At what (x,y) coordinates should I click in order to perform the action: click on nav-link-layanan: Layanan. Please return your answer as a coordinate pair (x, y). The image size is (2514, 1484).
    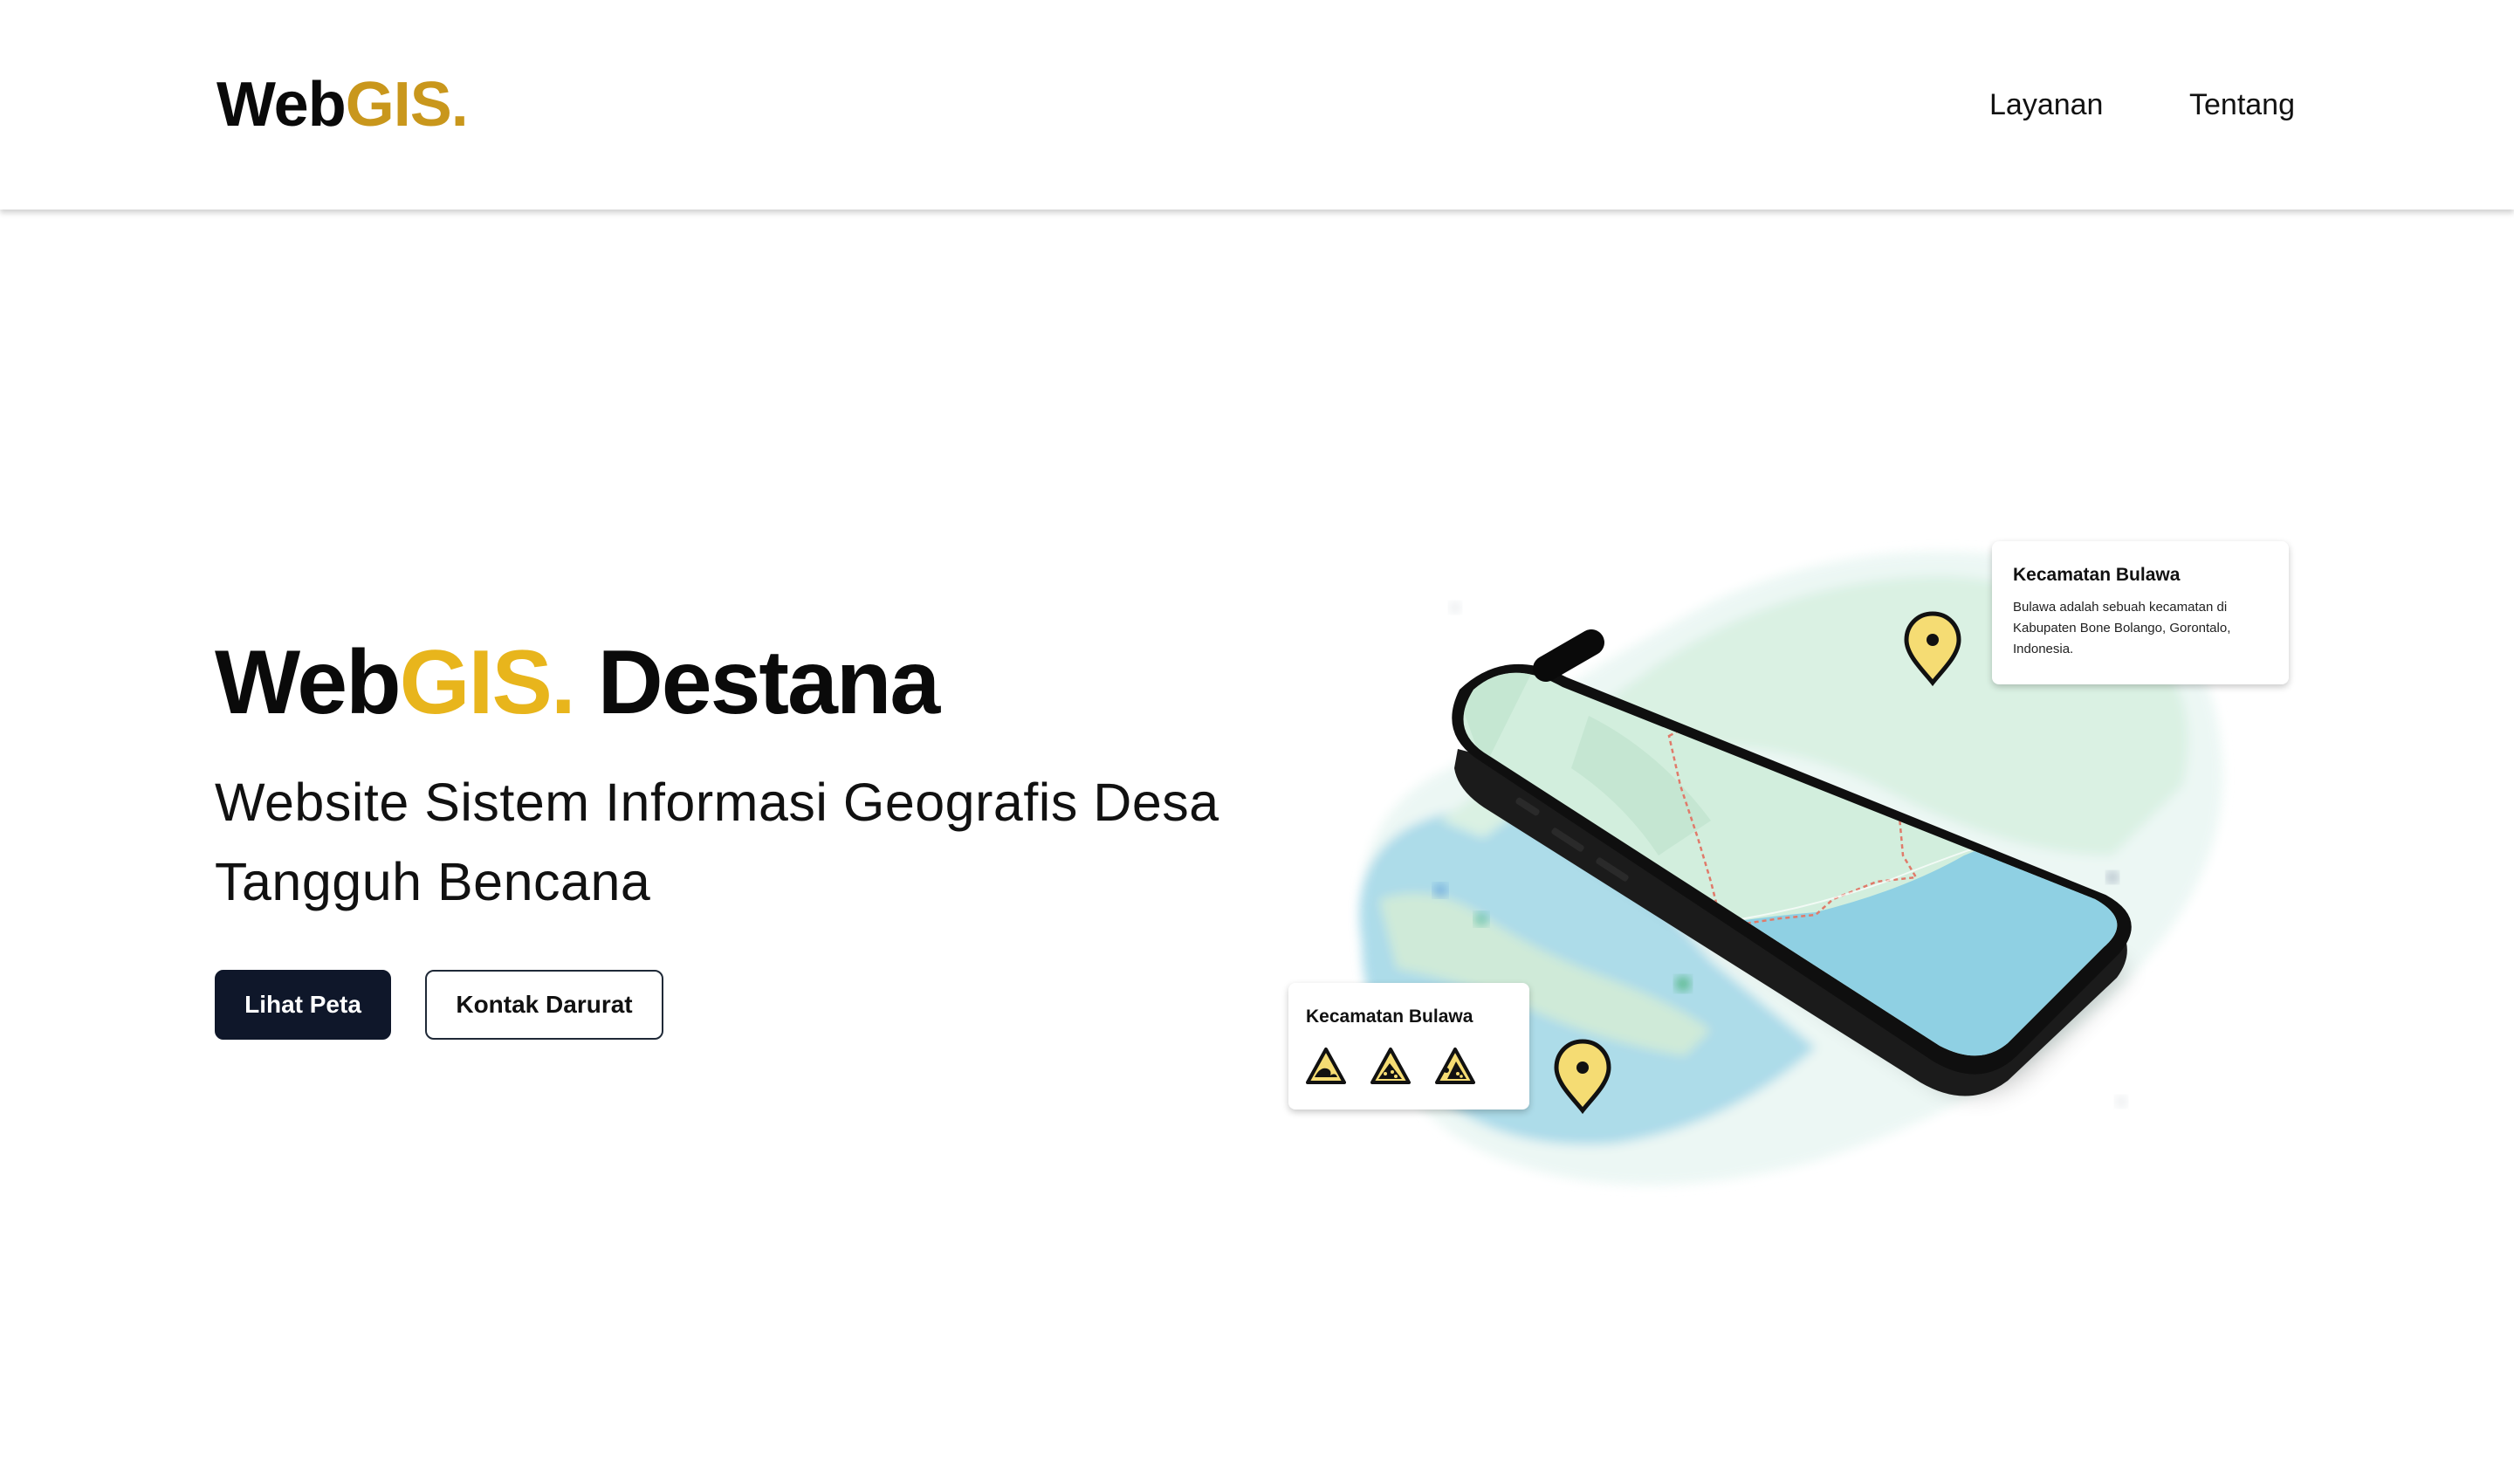
    Looking at the image, I should click on (2046, 105).